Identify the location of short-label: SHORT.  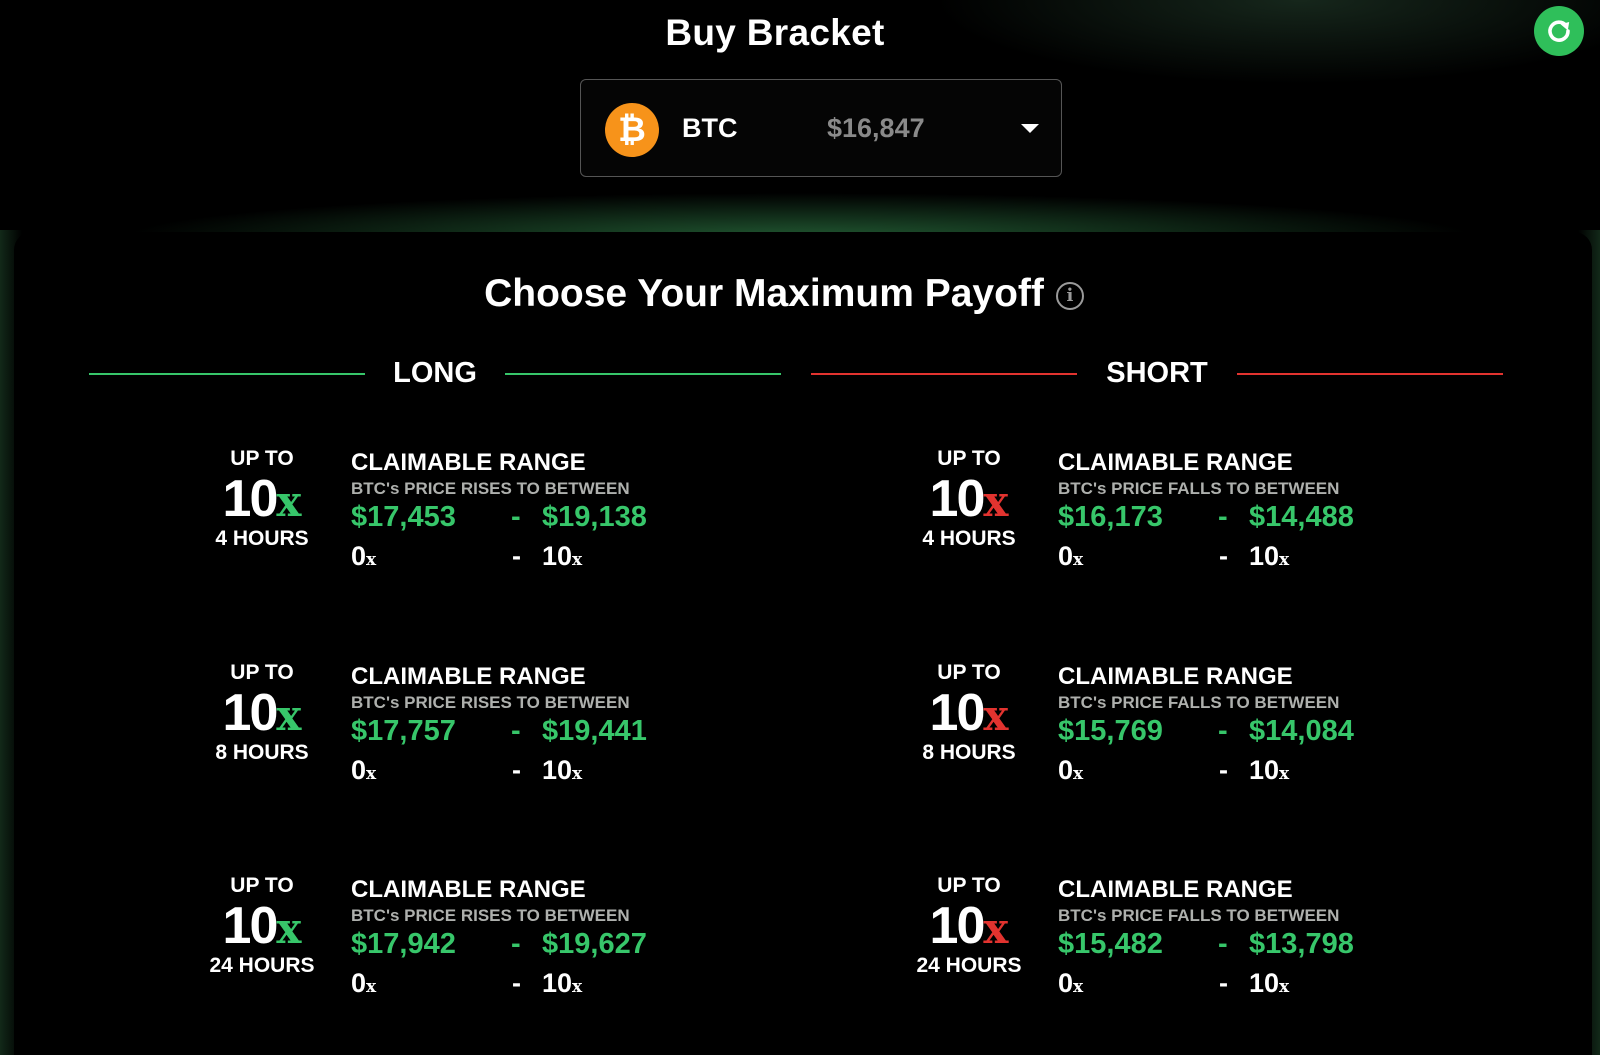
(1157, 373).